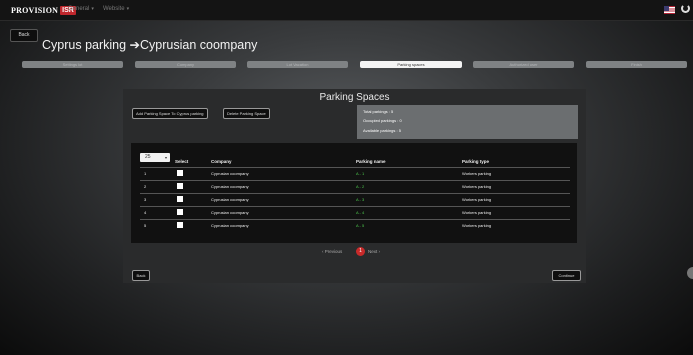  I want to click on pagination: ‹ Previous 1 Next ›, so click(346, 251).